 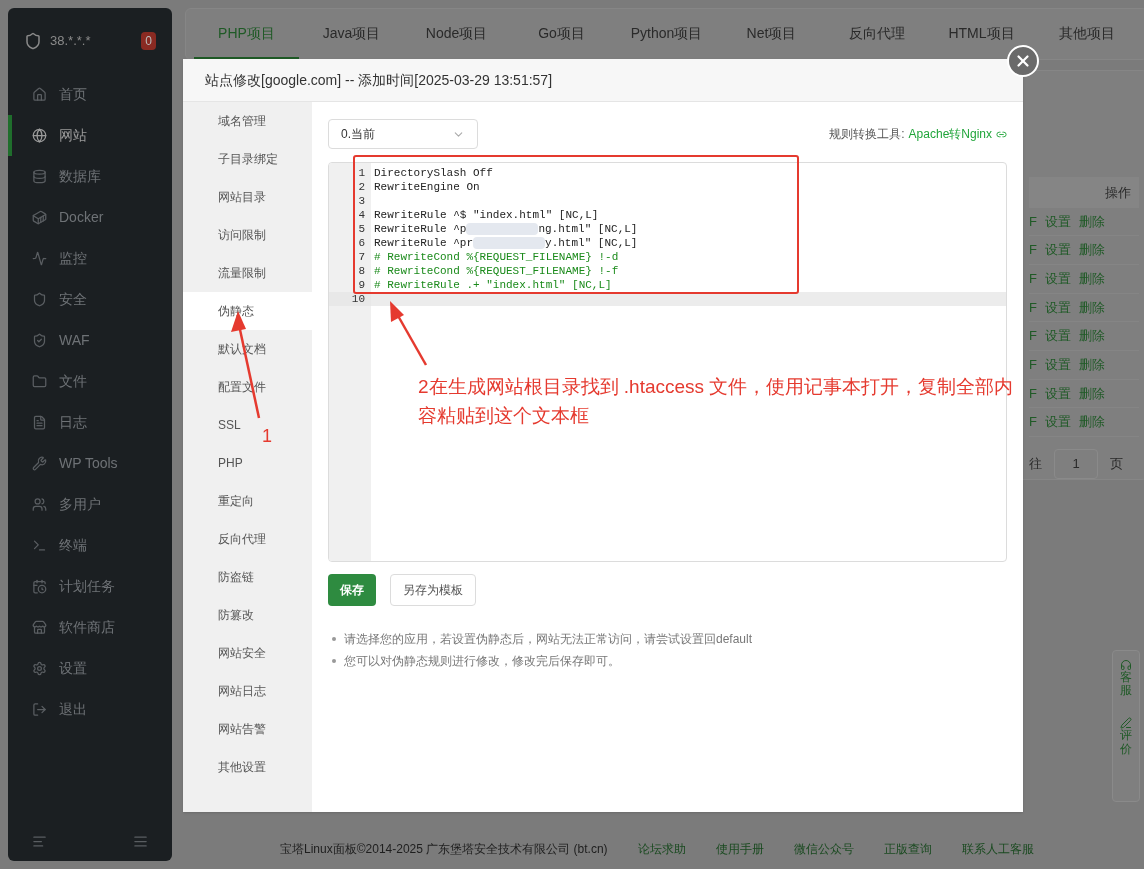 I want to click on nav-item: PHP, so click(x=230, y=463).